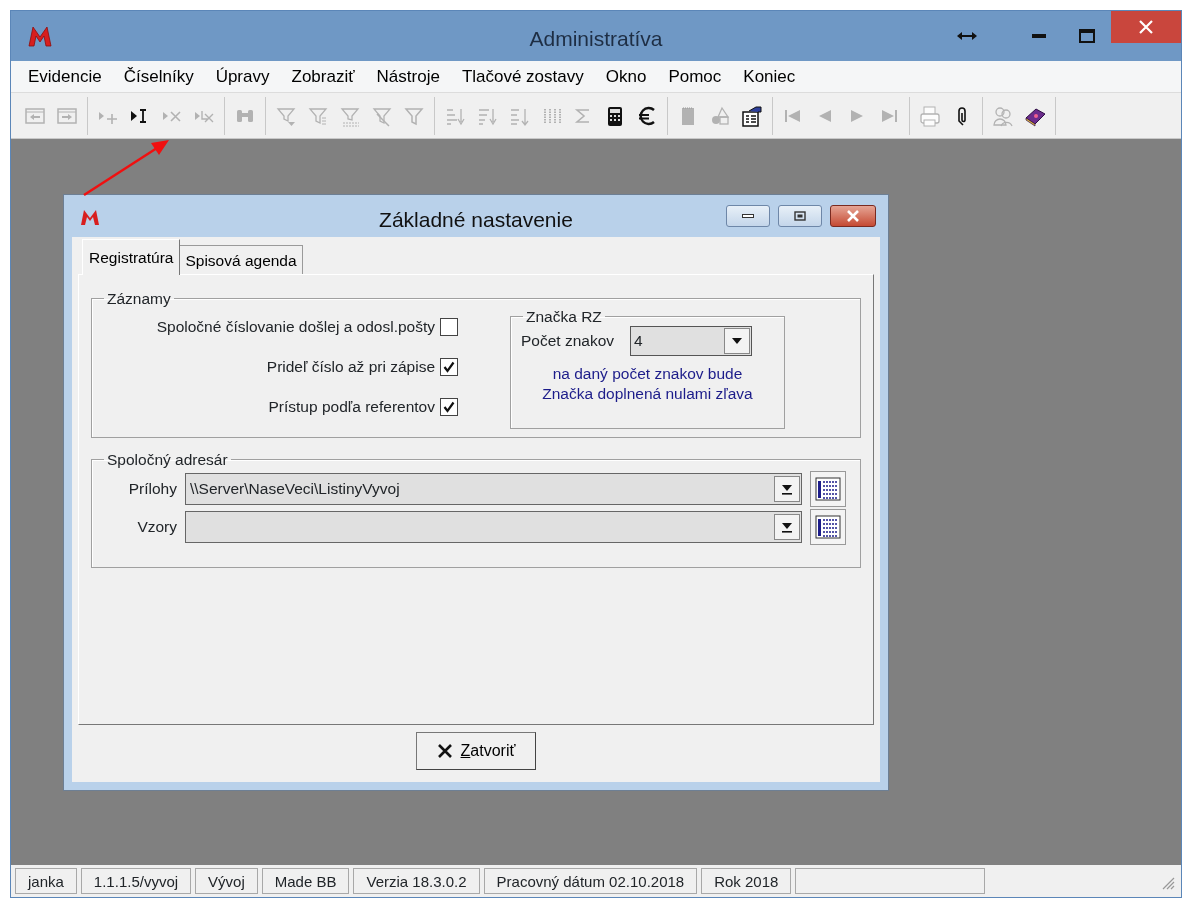  Describe the element at coordinates (476, 219) in the screenshot. I see `dialog-title: Základné nastavenie` at that location.